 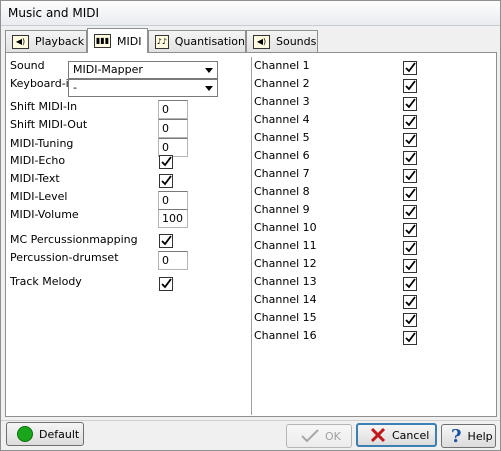 What do you see at coordinates (64, 257) in the screenshot?
I see `percussion-drumset-label: Percussion-drumset` at bounding box center [64, 257].